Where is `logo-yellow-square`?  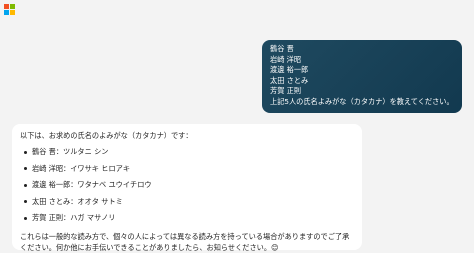 logo-yellow-square is located at coordinates (12, 12).